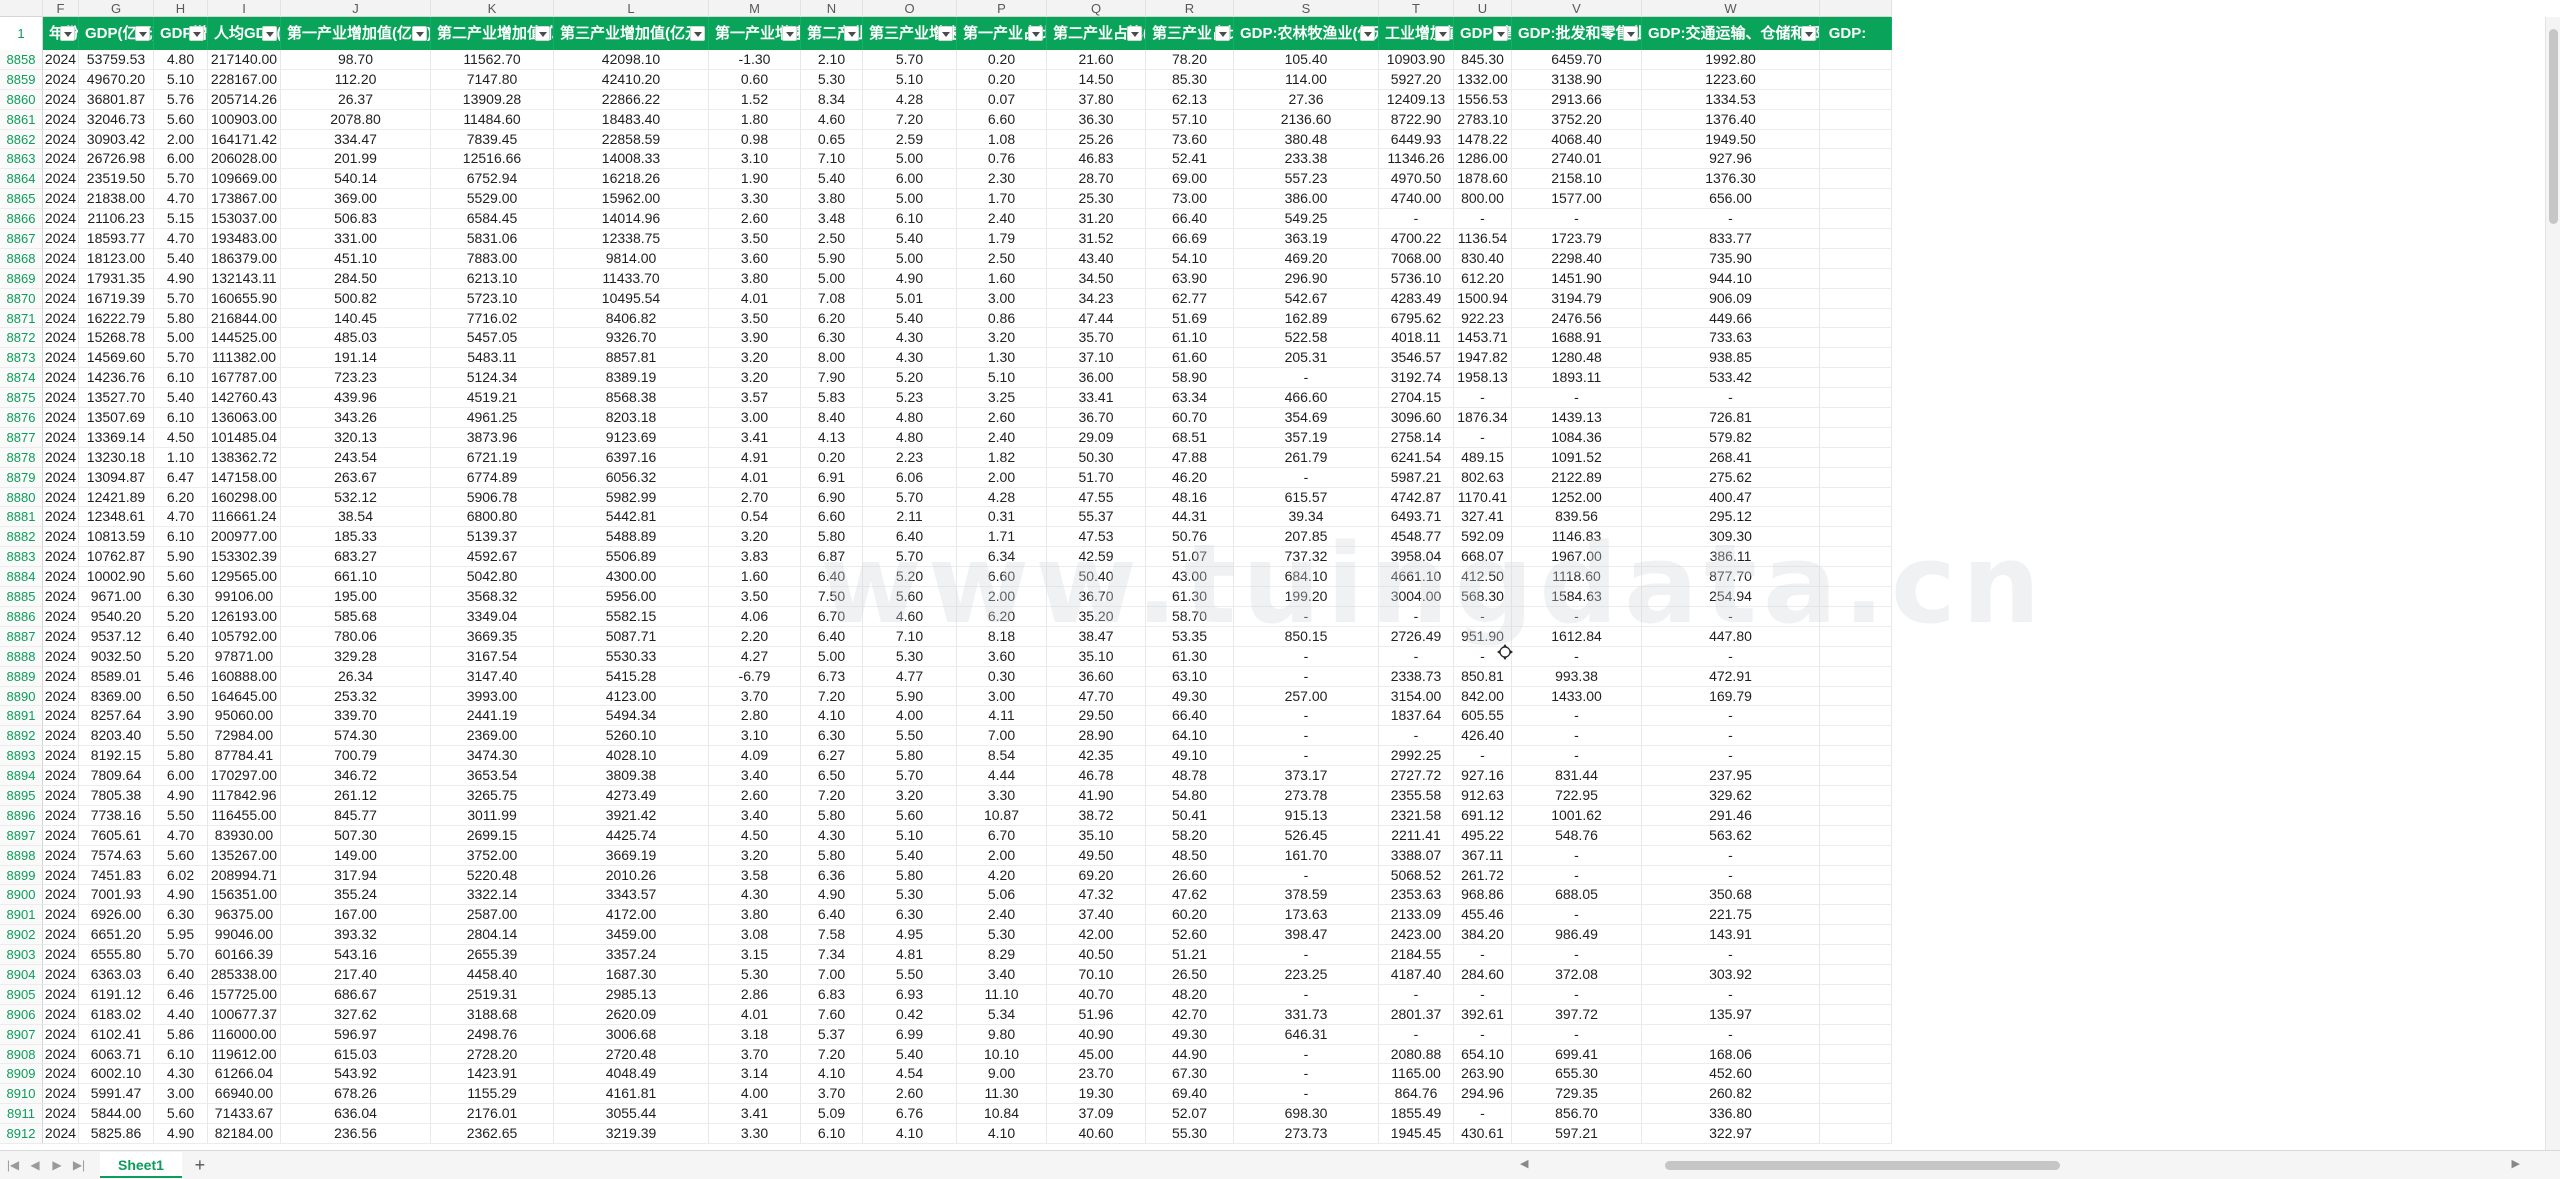  Describe the element at coordinates (1190, 298) in the screenshot. I see `table-cell: 62.77` at that location.